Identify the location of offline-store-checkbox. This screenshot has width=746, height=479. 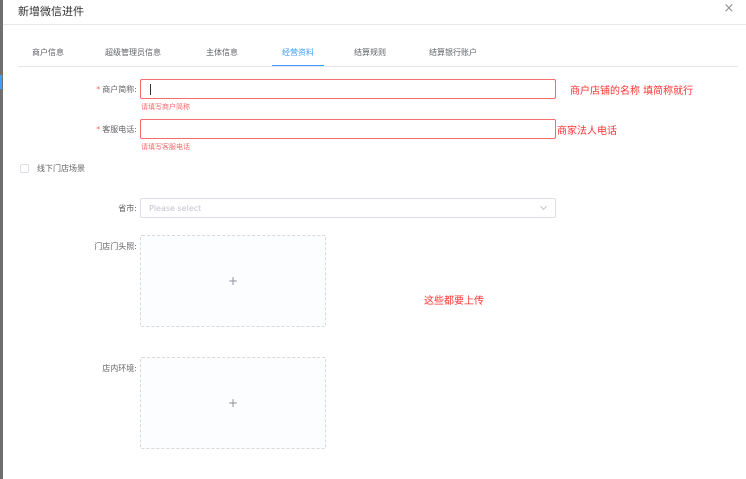
(24, 168).